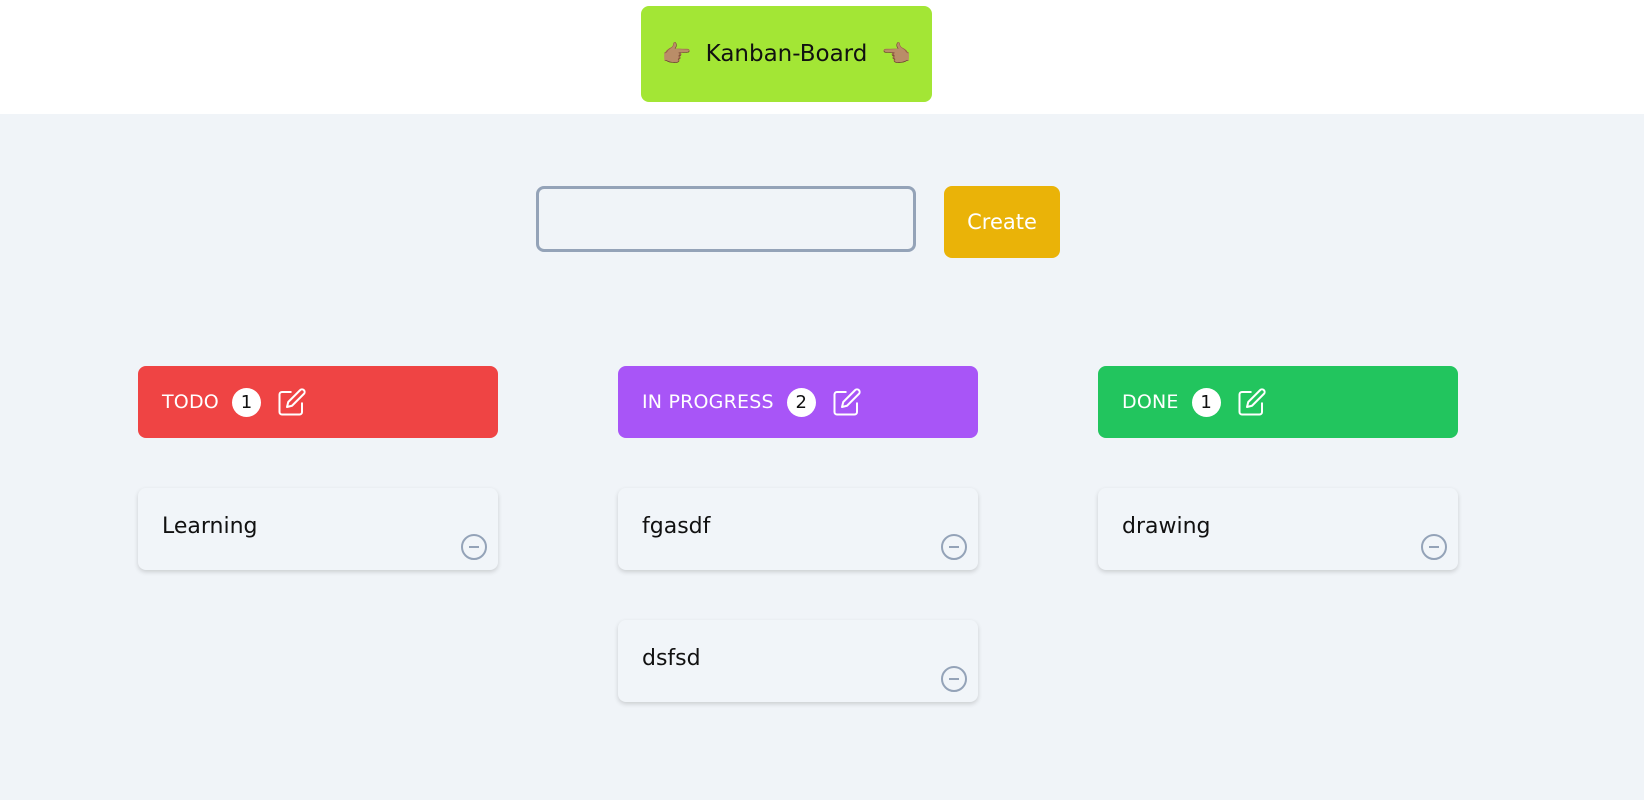 Image resolution: width=1644 pixels, height=800 pixels. Describe the element at coordinates (798, 529) in the screenshot. I see `task-card: fgasdf` at that location.